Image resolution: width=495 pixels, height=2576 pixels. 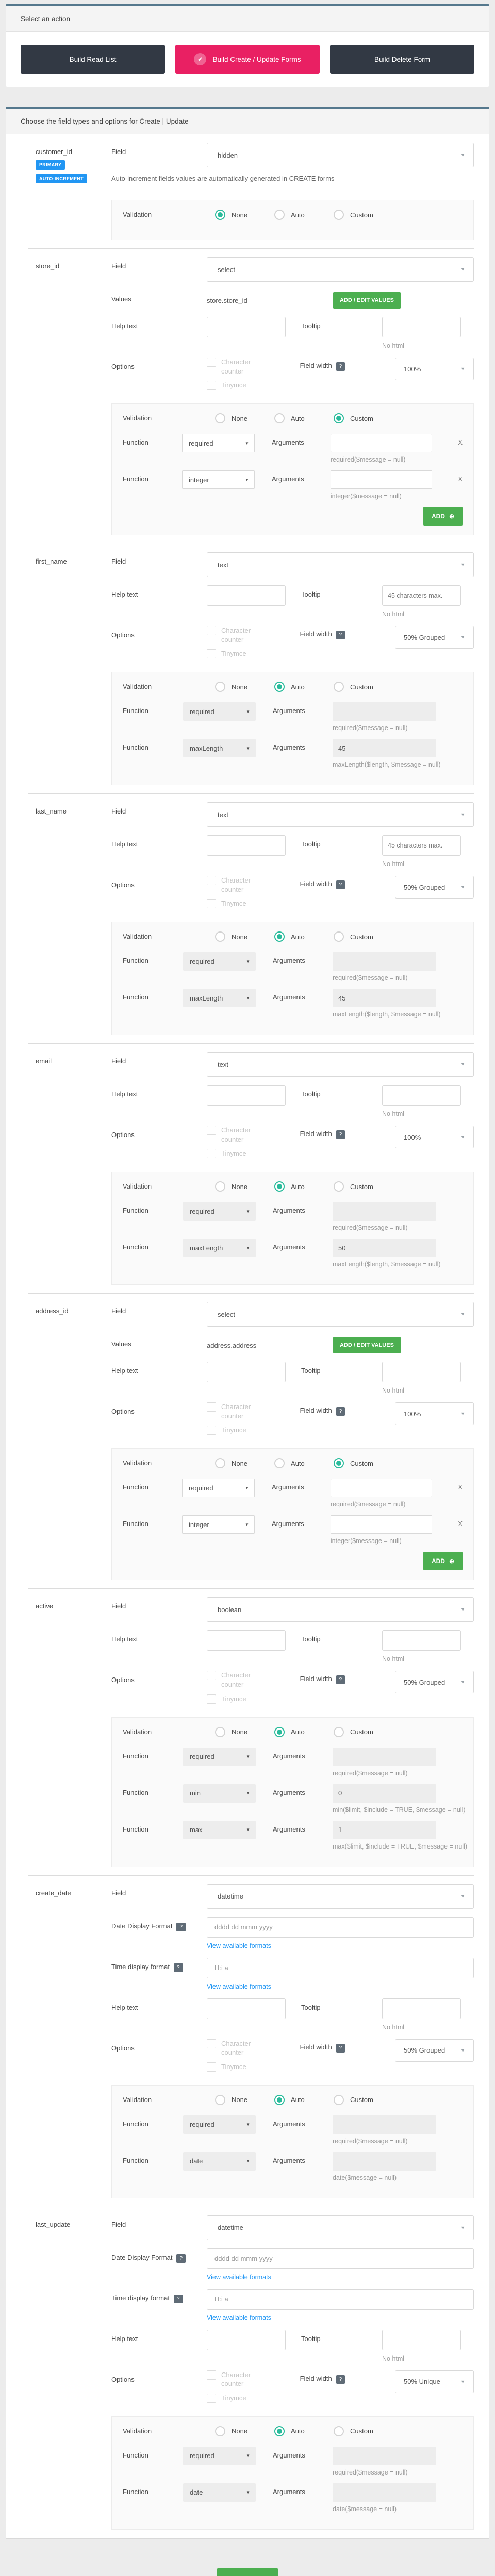 What do you see at coordinates (340, 155) in the screenshot?
I see `field-type-select: hidden ▼` at bounding box center [340, 155].